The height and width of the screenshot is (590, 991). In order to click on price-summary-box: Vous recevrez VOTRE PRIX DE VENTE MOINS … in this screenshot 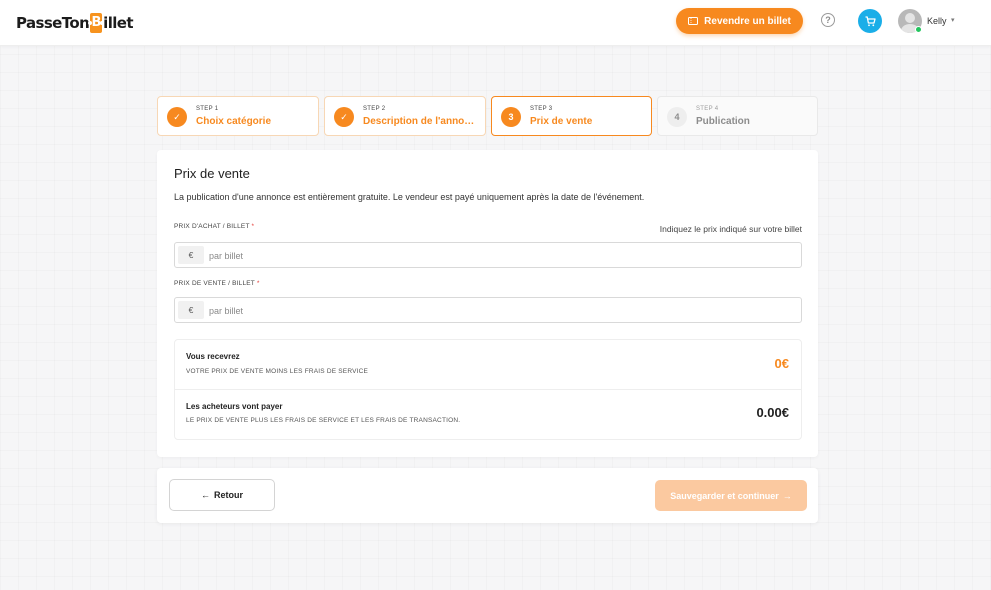, I will do `click(488, 389)`.